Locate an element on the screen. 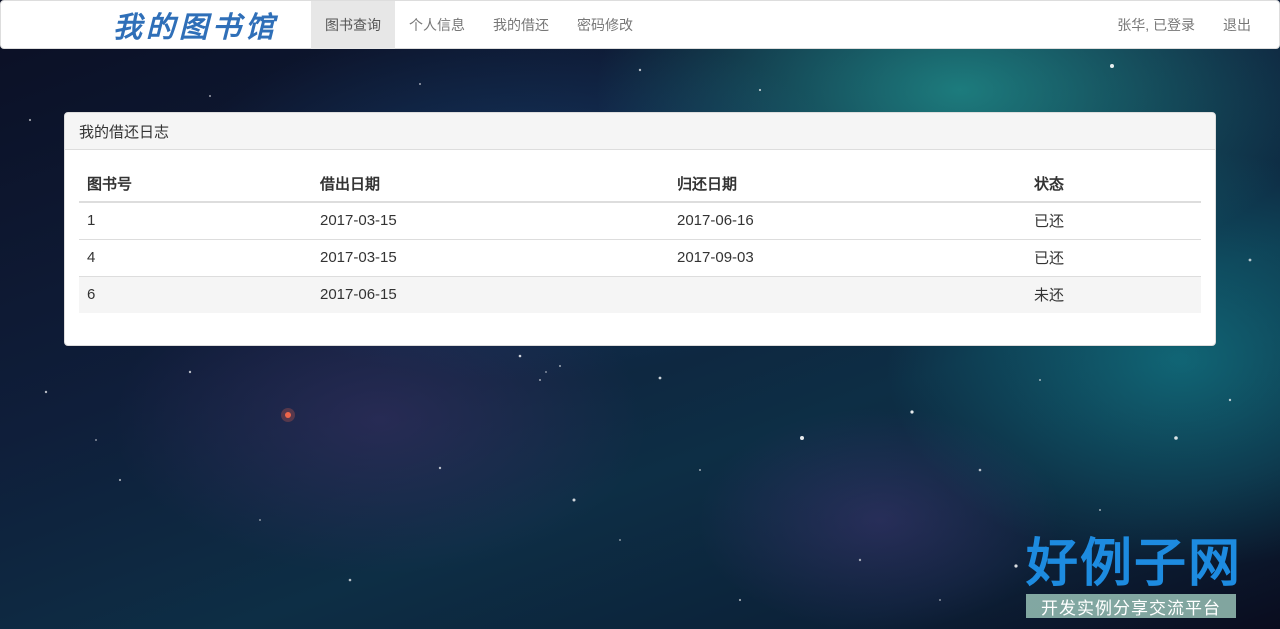 Image resolution: width=1280 pixels, height=629 pixels. cell-borrow-date: 2017-06-15 is located at coordinates (490, 294).